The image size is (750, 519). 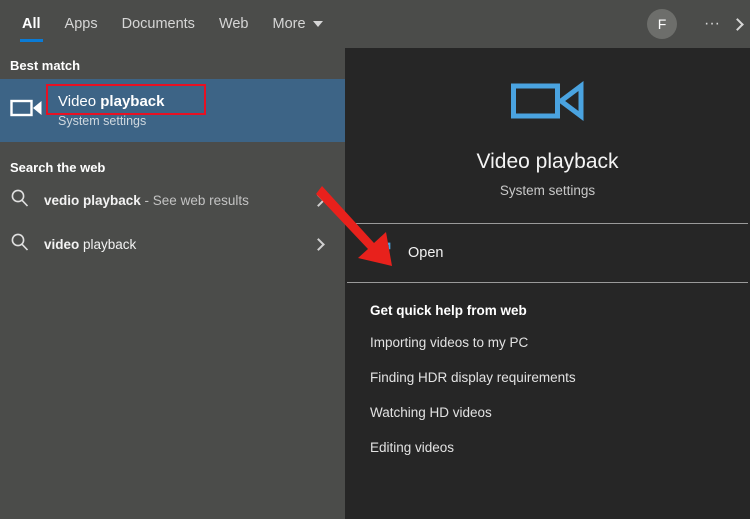 I want to click on avatar-initial: F, so click(x=662, y=24).